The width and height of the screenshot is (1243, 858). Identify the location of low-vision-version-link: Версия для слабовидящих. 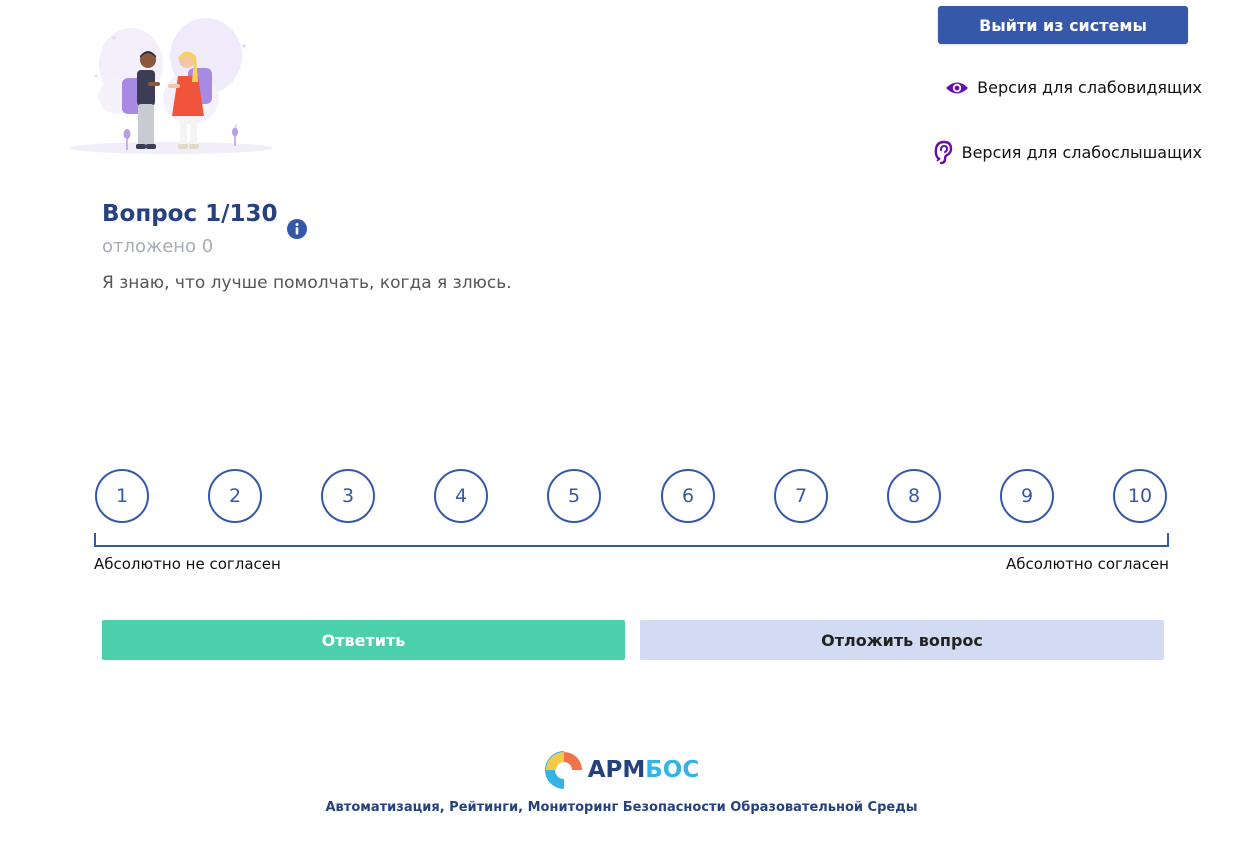
(1073, 87).